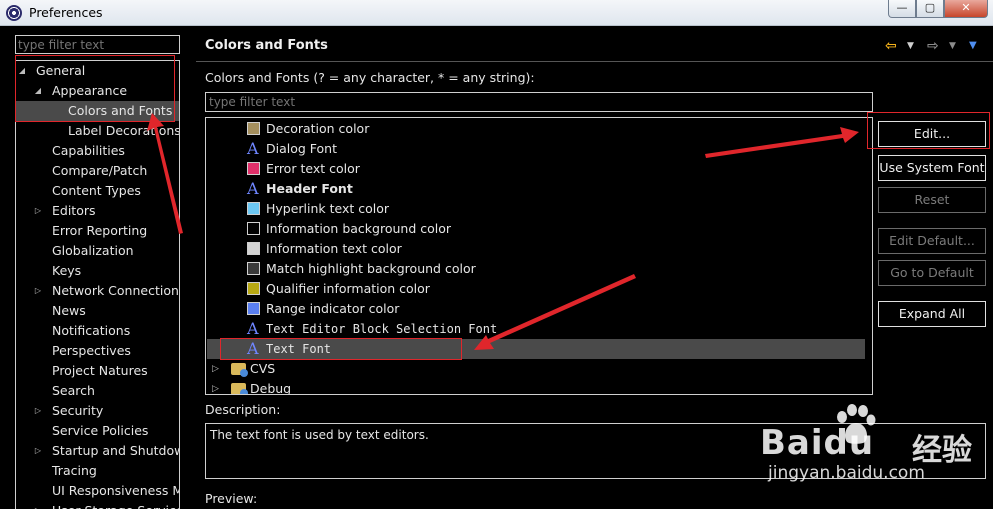 Image resolution: width=993 pixels, height=509 pixels. I want to click on tree-item-label: Service Policies, so click(100, 430).